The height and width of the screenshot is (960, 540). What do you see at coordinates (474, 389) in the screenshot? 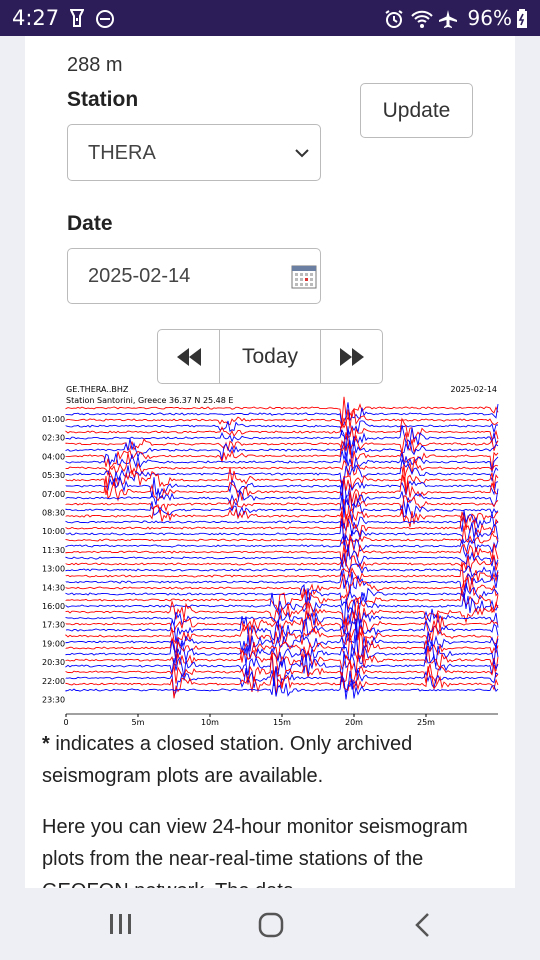
I see `seismogram-date: 2025-02-14` at bounding box center [474, 389].